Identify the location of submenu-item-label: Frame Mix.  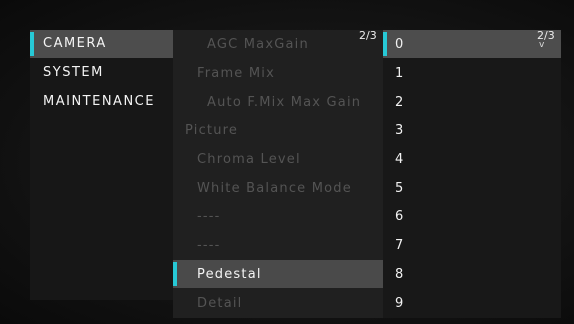
(236, 73).